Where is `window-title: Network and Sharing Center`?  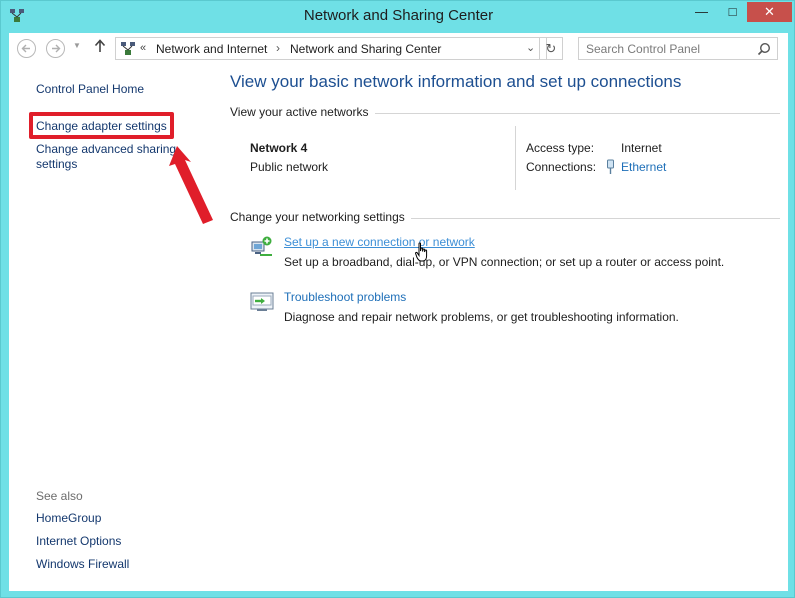 window-title: Network and Sharing Center is located at coordinates (398, 15).